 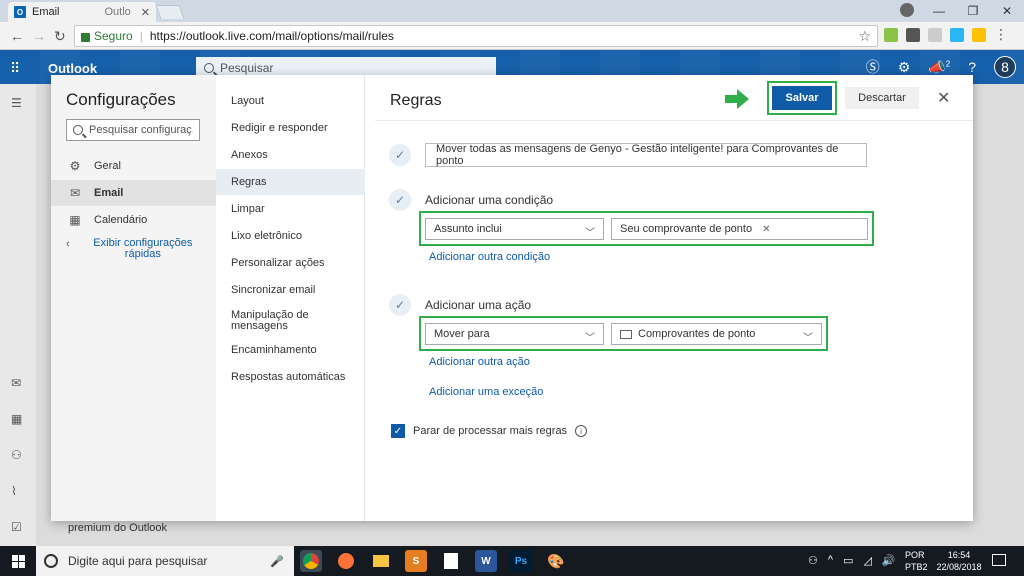 I want to click on firefox-icon, so click(x=346, y=561).